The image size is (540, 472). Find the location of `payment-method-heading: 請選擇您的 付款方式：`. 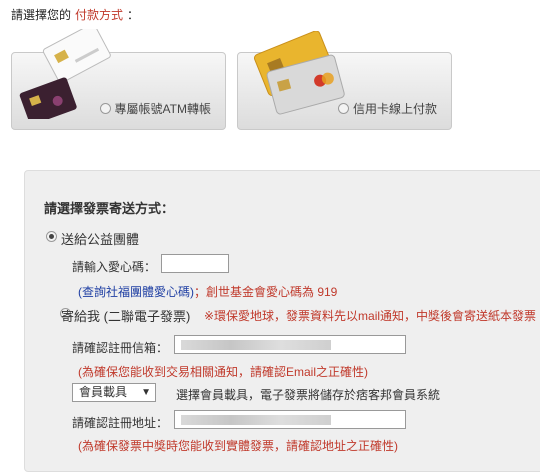

payment-method-heading: 請選擇您的 付款方式： is located at coordinates (75, 14).